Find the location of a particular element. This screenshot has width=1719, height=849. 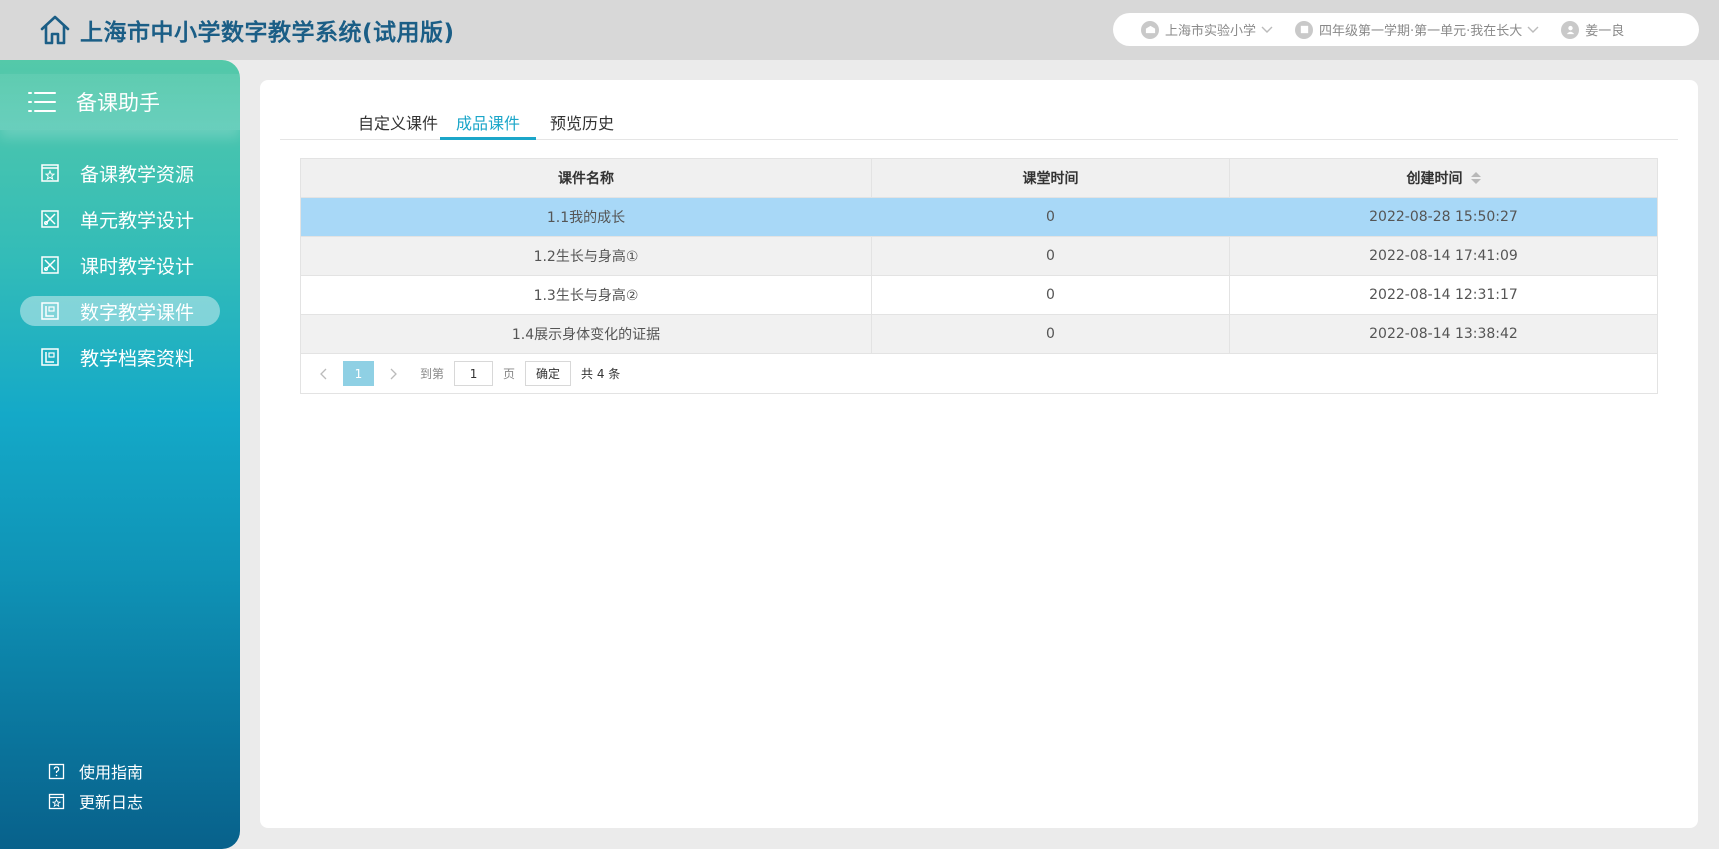

cell-created: 2022-08-14 17:41:09 is located at coordinates (1443, 256).